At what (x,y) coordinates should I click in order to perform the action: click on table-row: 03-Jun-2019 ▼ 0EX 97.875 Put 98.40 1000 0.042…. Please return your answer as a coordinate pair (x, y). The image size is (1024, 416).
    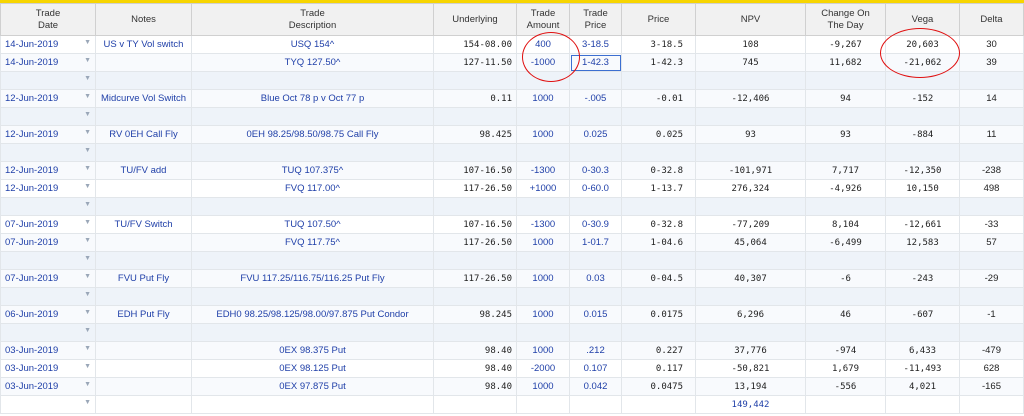
    Looking at the image, I should click on (512, 386).